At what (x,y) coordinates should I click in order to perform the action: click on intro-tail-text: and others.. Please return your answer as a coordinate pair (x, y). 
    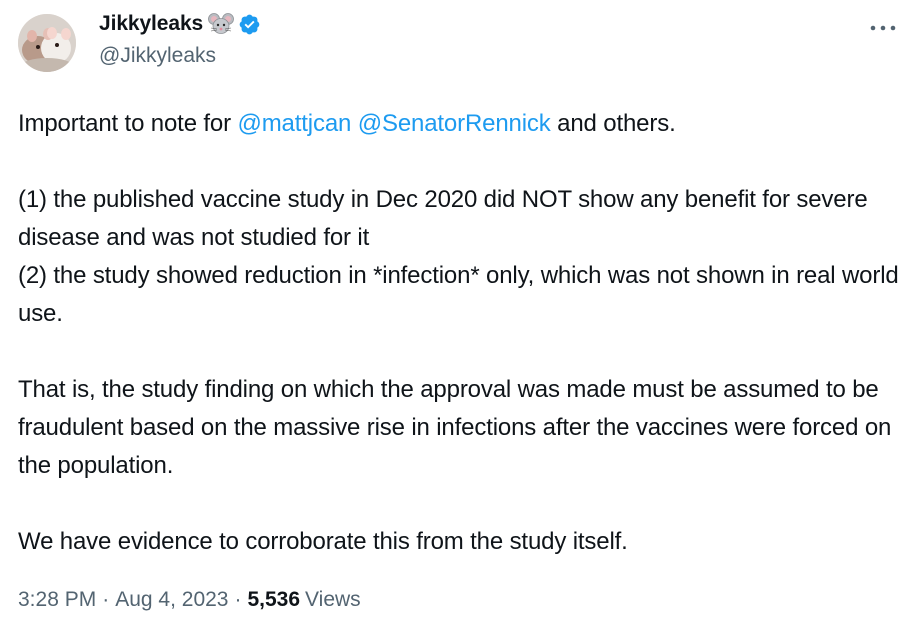
    Looking at the image, I should click on (613, 123).